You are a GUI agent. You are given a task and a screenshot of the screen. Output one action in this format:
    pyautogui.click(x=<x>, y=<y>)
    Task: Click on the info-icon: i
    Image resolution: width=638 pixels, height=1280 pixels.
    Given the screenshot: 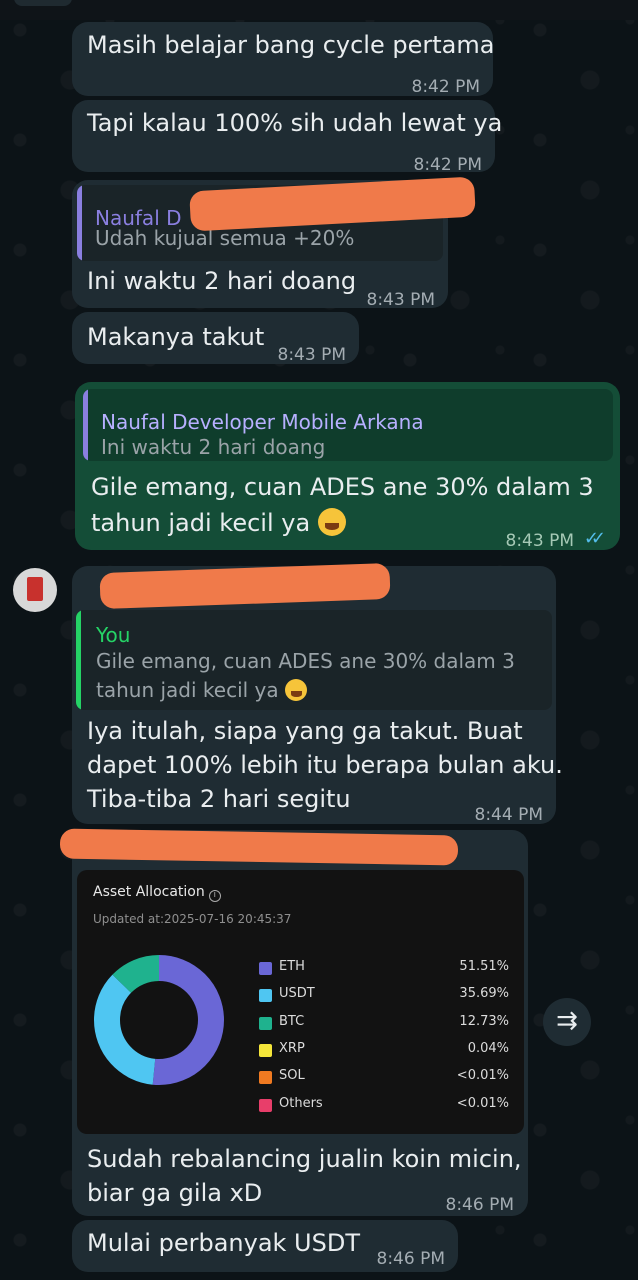 What is the action you would take?
    pyautogui.click(x=214, y=896)
    